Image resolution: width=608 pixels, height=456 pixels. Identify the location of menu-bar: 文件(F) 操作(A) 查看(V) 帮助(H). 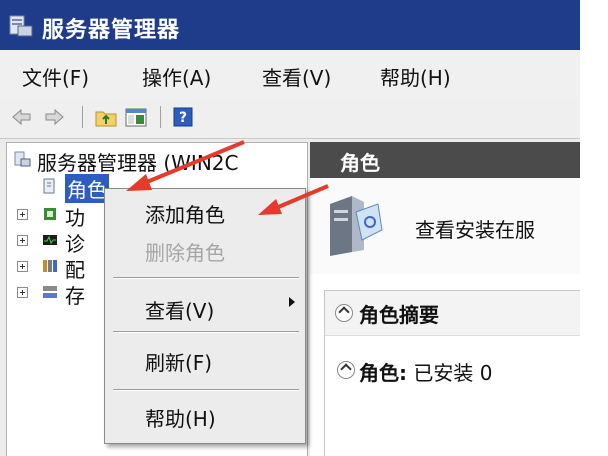
(290, 74).